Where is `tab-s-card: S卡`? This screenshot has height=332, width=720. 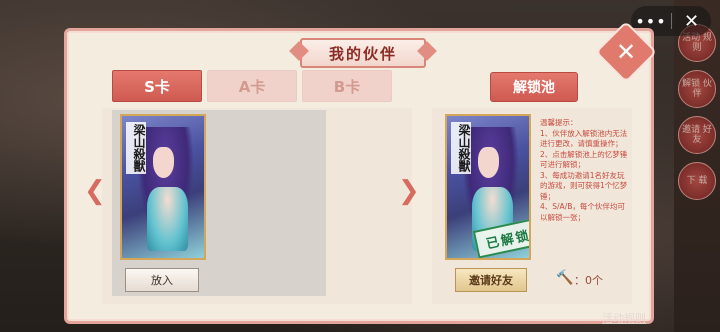
tab-s-card: S卡 is located at coordinates (157, 86).